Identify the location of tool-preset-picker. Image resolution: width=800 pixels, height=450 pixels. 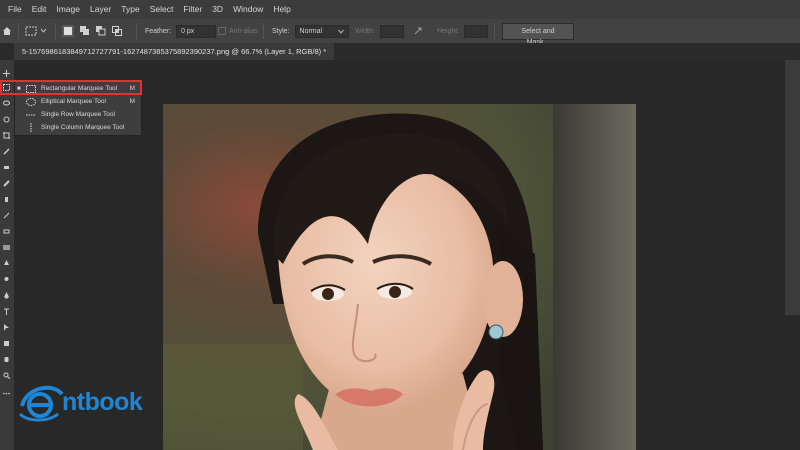
(36, 31).